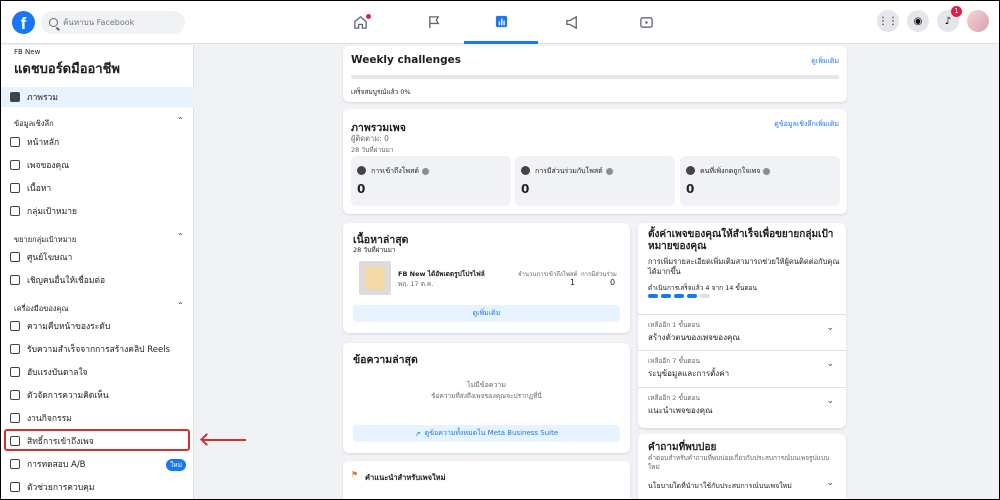 The height and width of the screenshot is (500, 1000). I want to click on post-date: พฤ. 17 ต.ค., so click(416, 284).